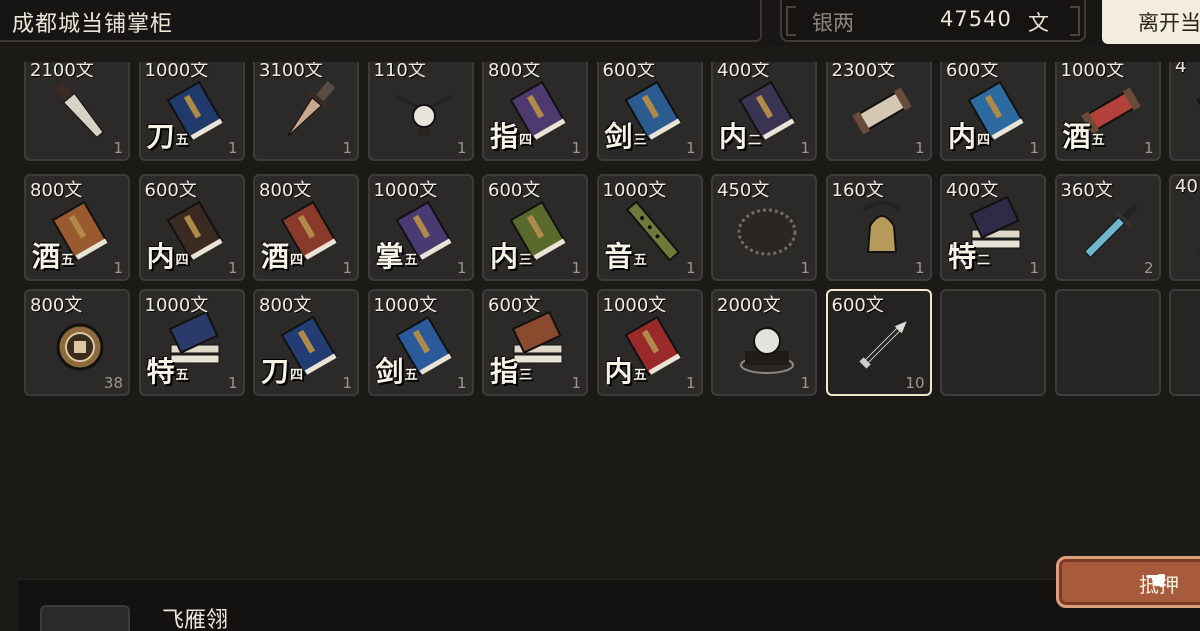 This screenshot has width=1200, height=631. What do you see at coordinates (1156, 581) in the screenshot?
I see `hand-cursor-icon: ☚` at bounding box center [1156, 581].